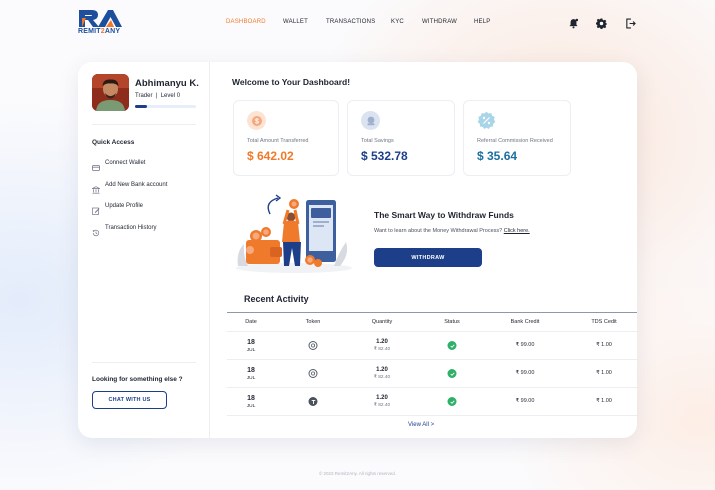 This screenshot has width=715, height=490. What do you see at coordinates (370, 120) in the screenshot?
I see `savings-icon` at bounding box center [370, 120].